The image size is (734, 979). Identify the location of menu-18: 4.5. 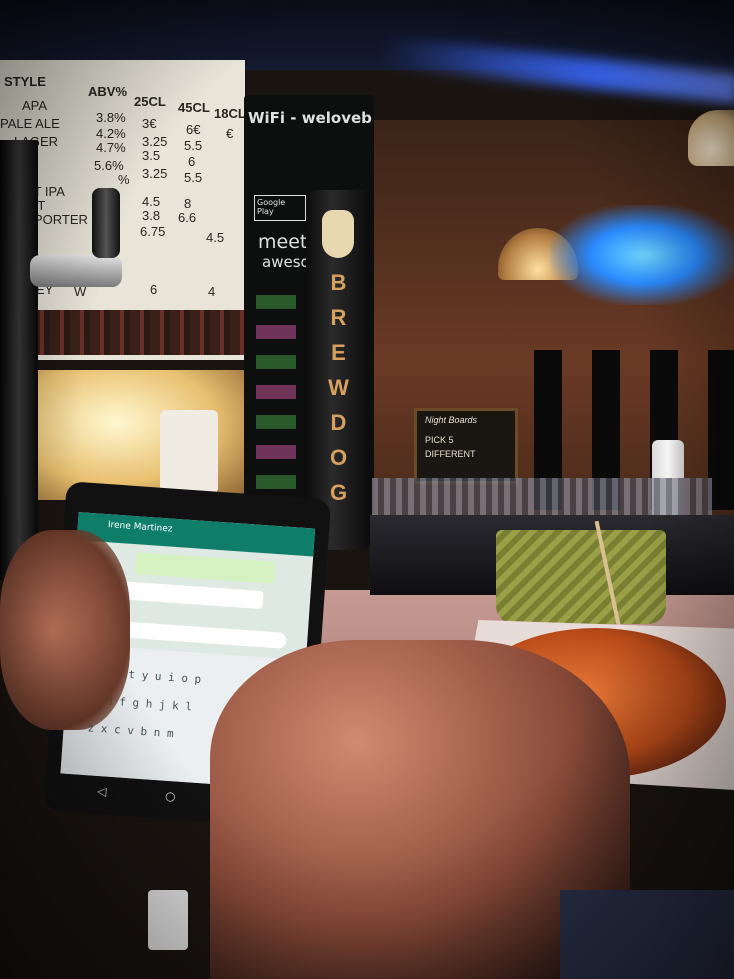
(215, 237).